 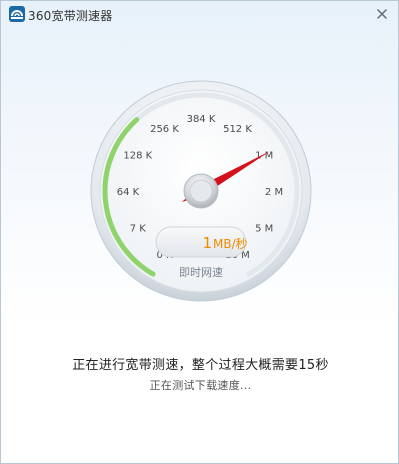 What do you see at coordinates (17, 14) in the screenshot?
I see `app-logo-icon` at bounding box center [17, 14].